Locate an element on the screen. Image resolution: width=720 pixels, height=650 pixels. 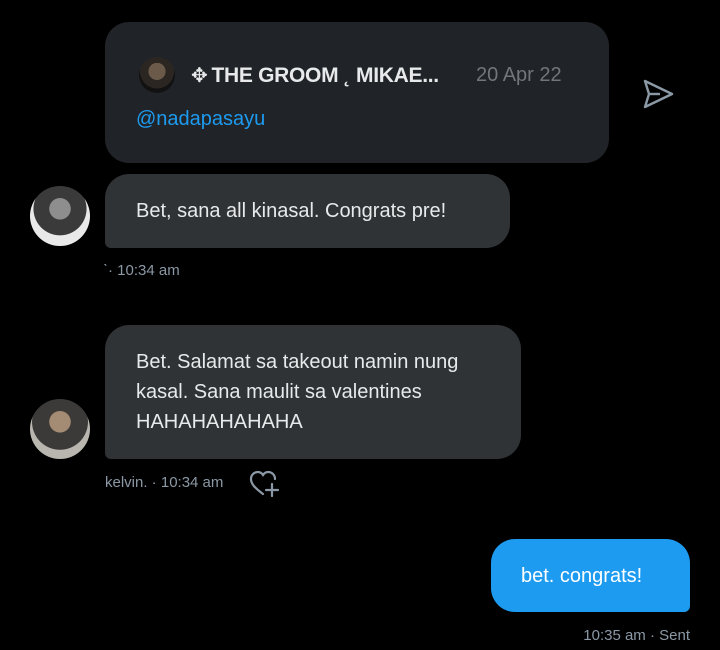
message-bubble-outgoing: bet. congrats! is located at coordinates (590, 575).